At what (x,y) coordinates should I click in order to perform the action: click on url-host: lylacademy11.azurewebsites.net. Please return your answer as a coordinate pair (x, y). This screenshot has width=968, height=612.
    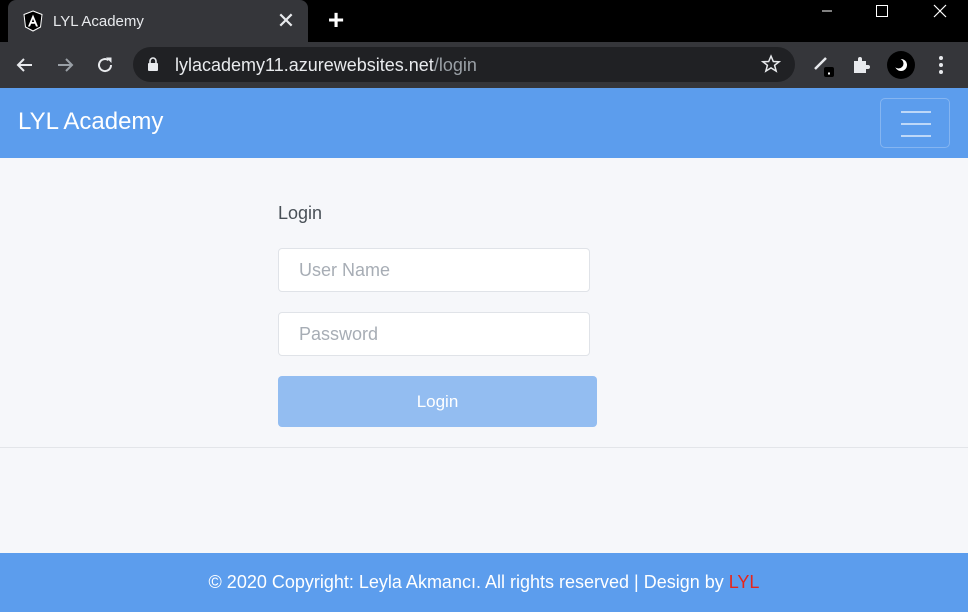
    Looking at the image, I should click on (304, 65).